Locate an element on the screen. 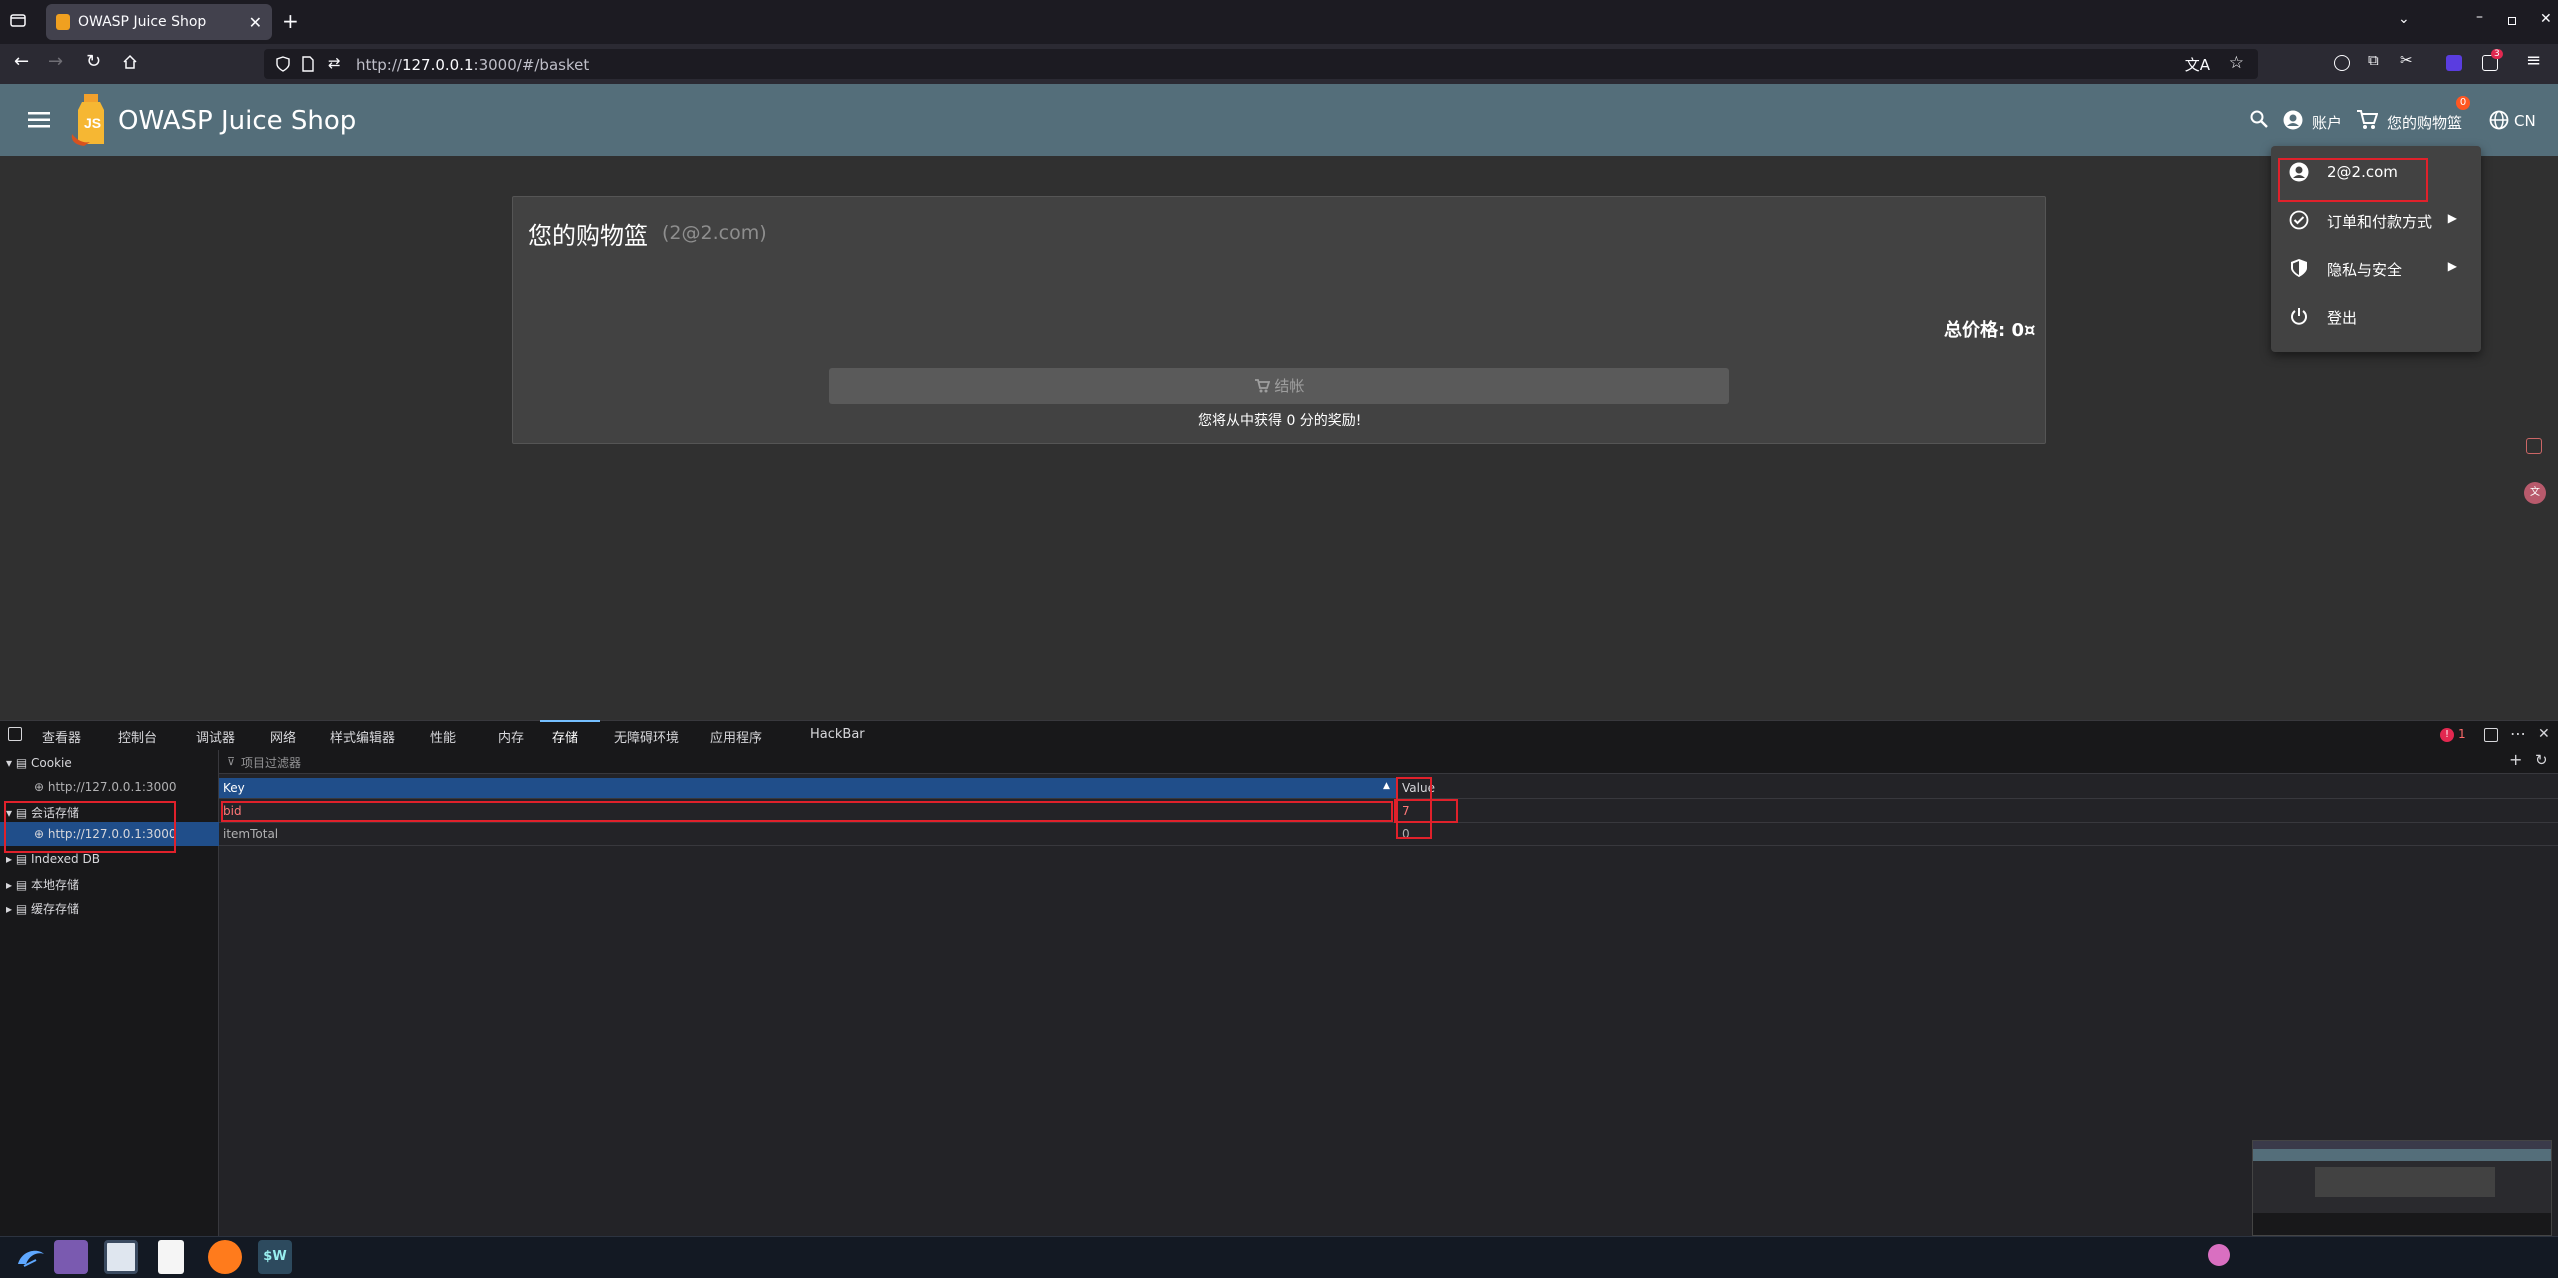  submenu-arrow-icon: ▶ is located at coordinates (2452, 218).